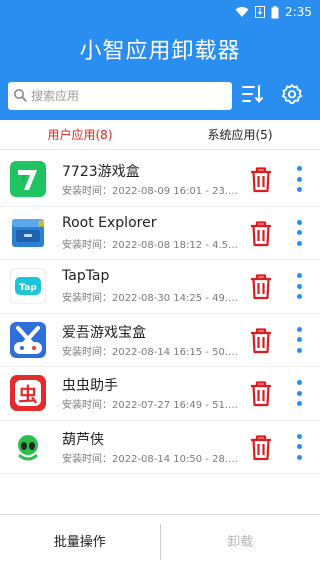  What do you see at coordinates (160, 51) in the screenshot?
I see `app-title: 小智应用卸载器` at bounding box center [160, 51].